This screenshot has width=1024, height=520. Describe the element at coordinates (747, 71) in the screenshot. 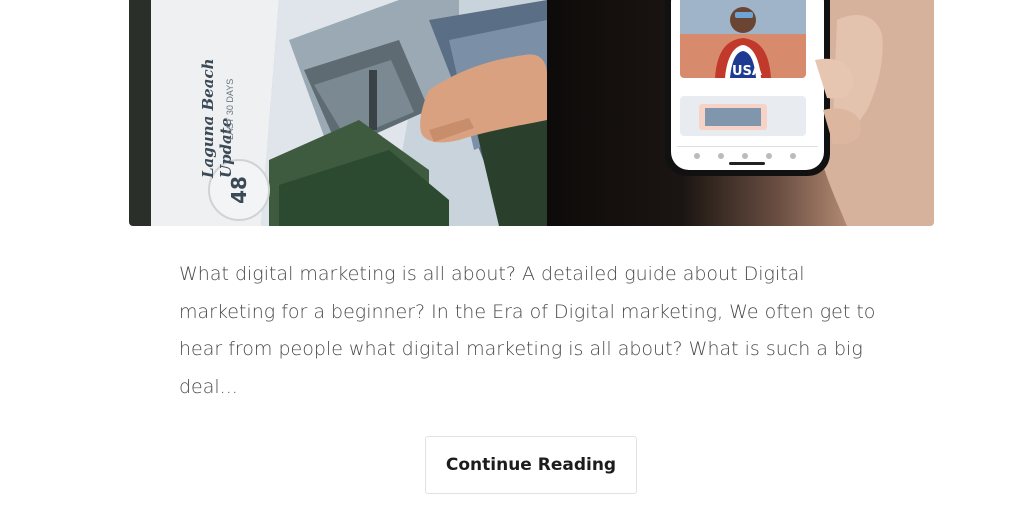

I see `phone-caption-text: USA` at that location.